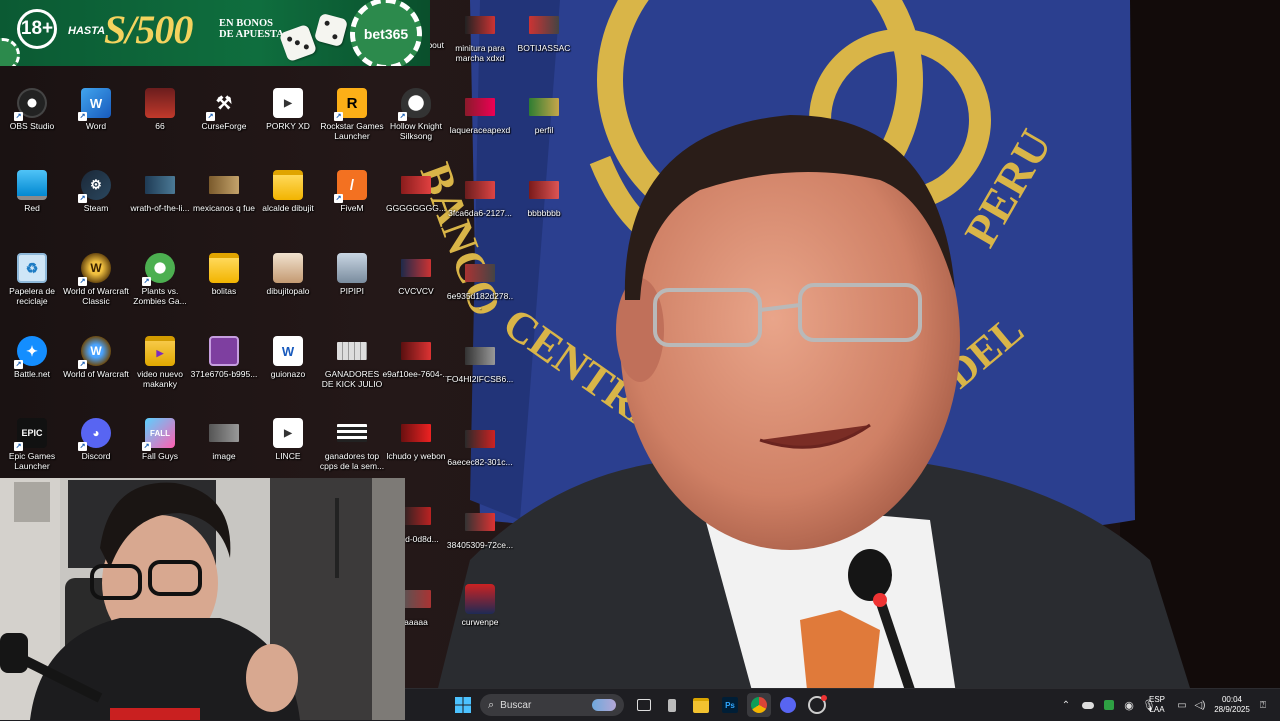  I want to click on chrome-button, so click(759, 705).